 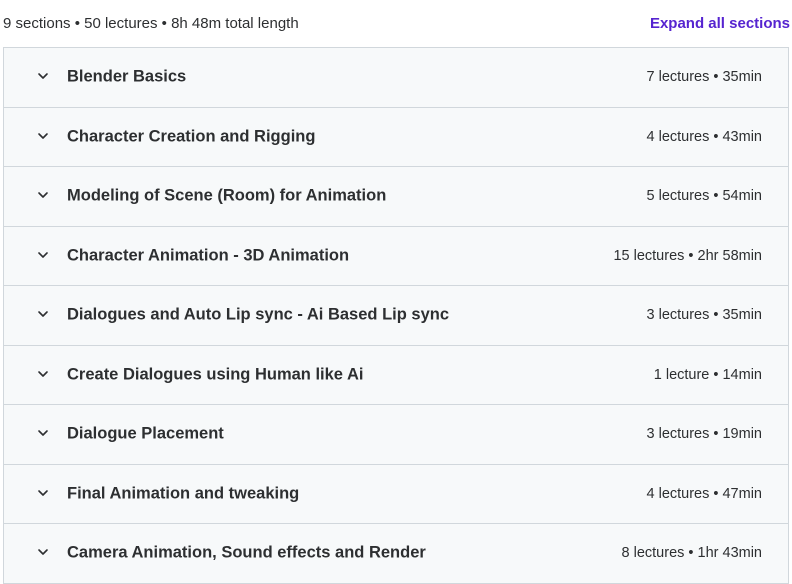 What do you see at coordinates (704, 136) in the screenshot?
I see `section-lecture-count: 4 lectures • 43min` at bounding box center [704, 136].